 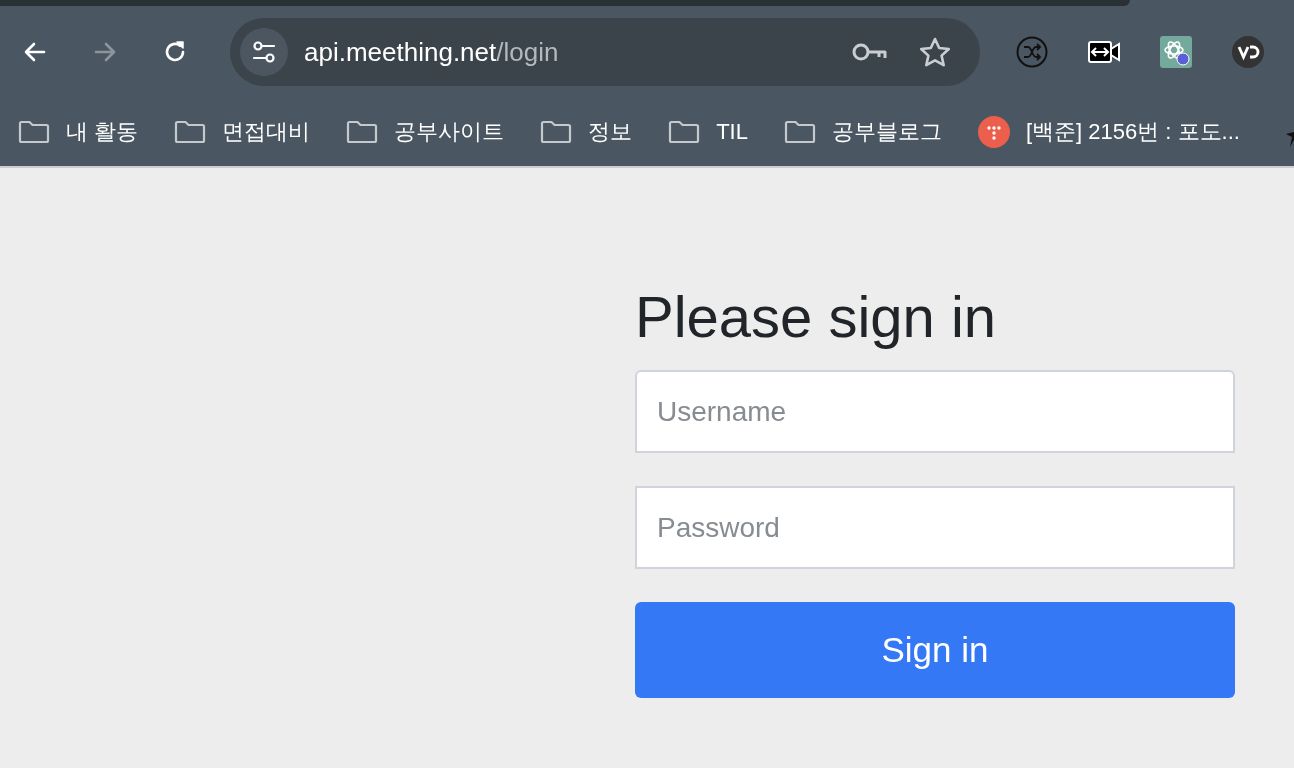 I want to click on chatbot-extension-icon, so click(x=1176, y=52).